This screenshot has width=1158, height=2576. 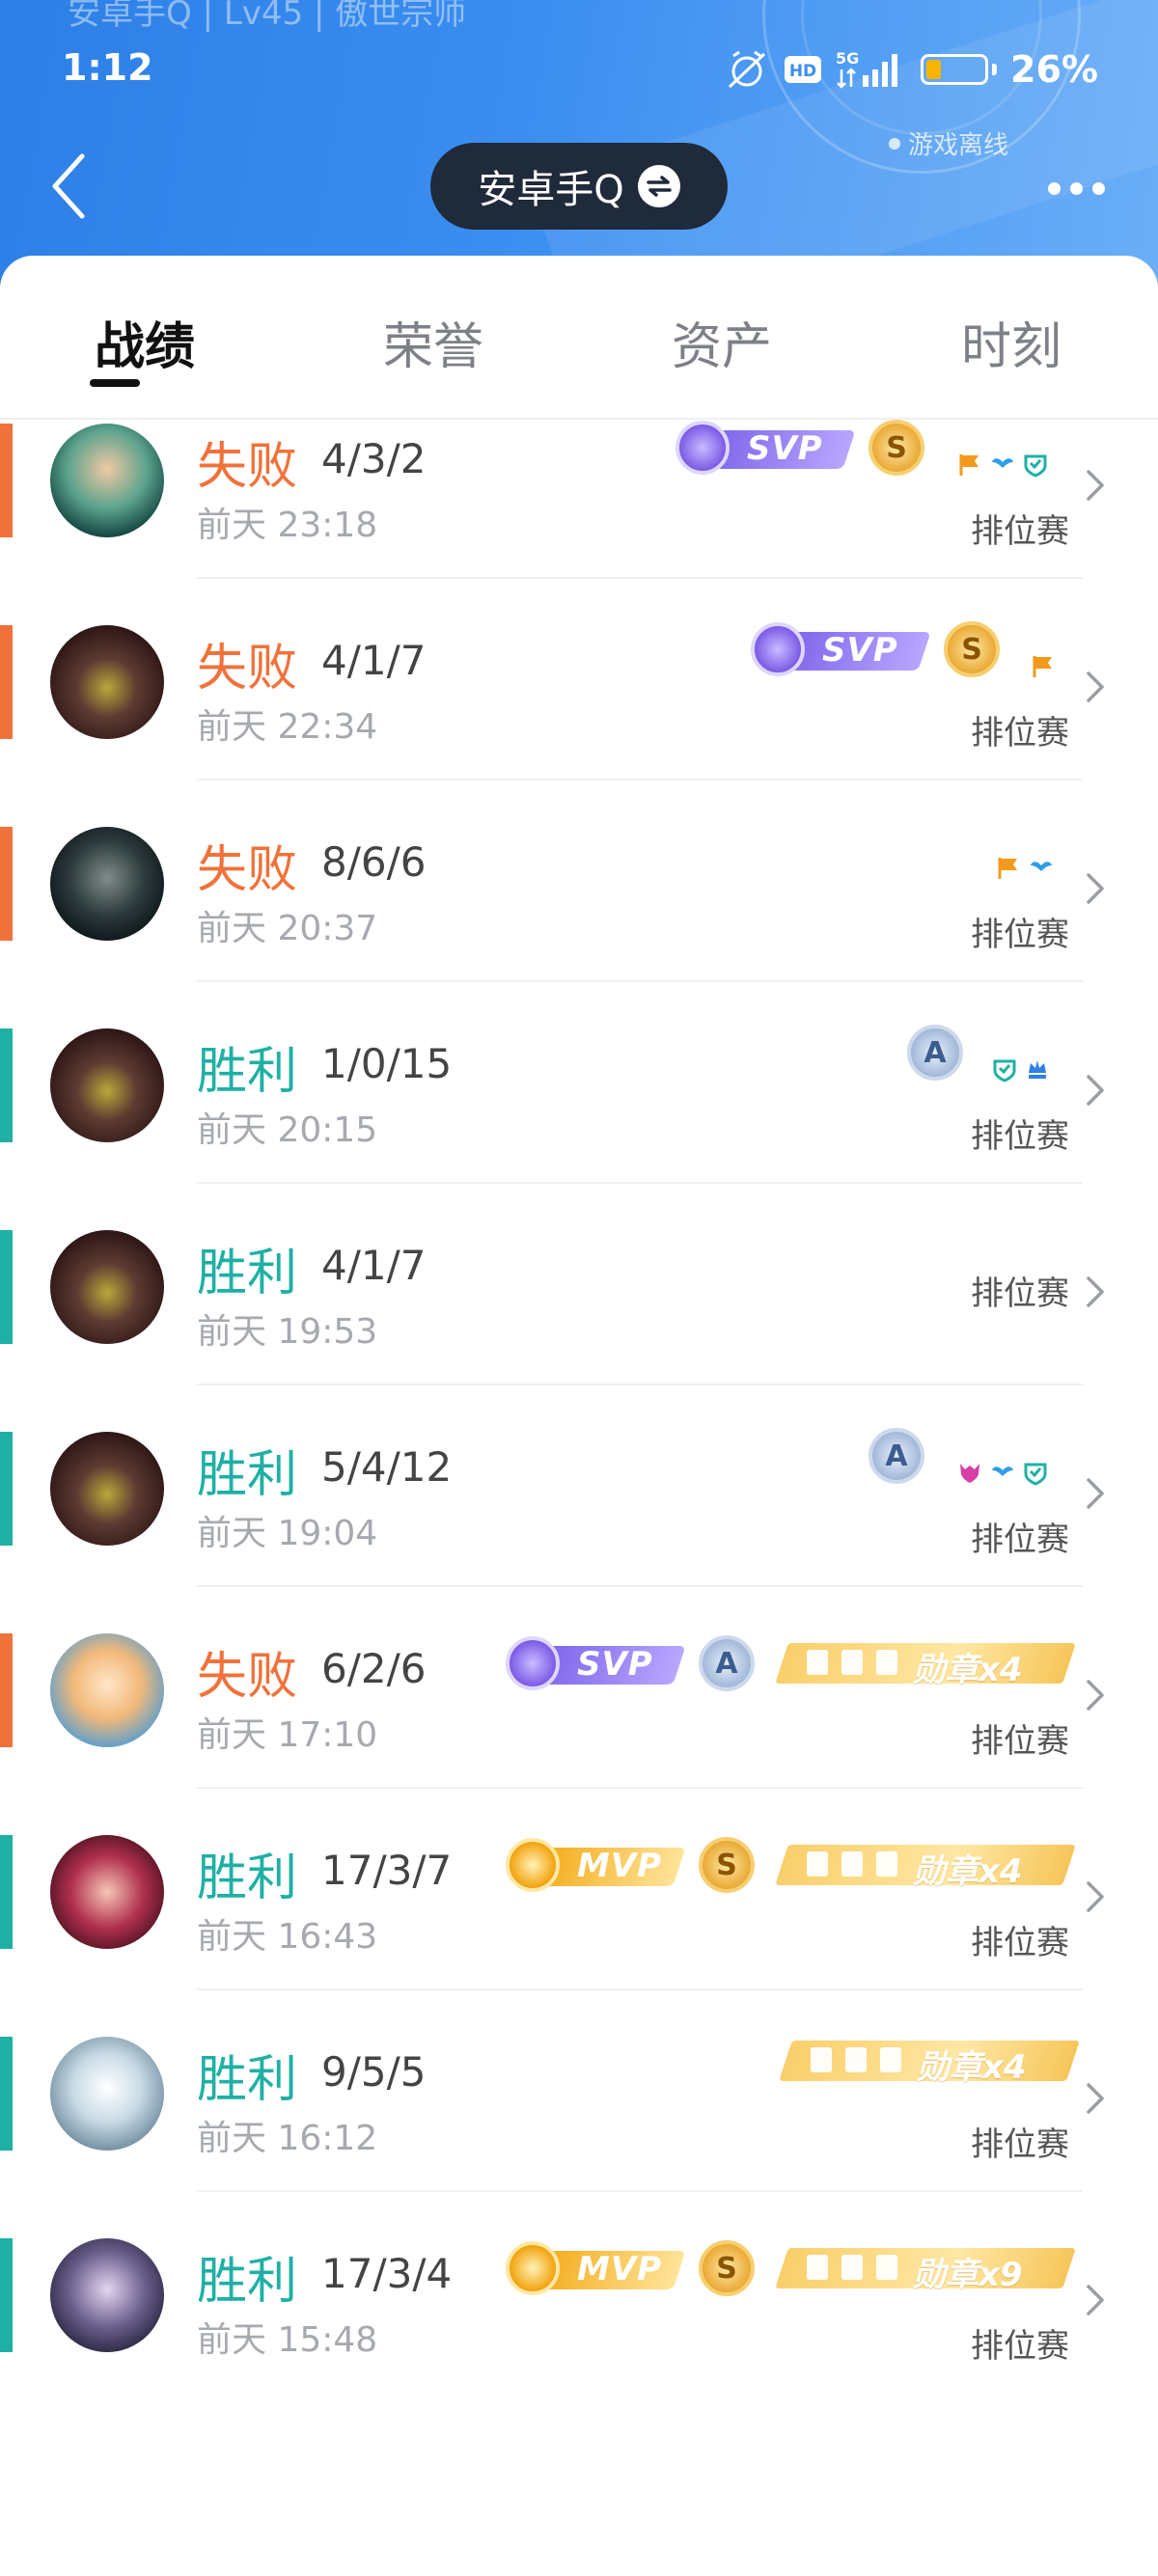 What do you see at coordinates (287, 1735) in the screenshot?
I see `match-time: 前天 17:10` at bounding box center [287, 1735].